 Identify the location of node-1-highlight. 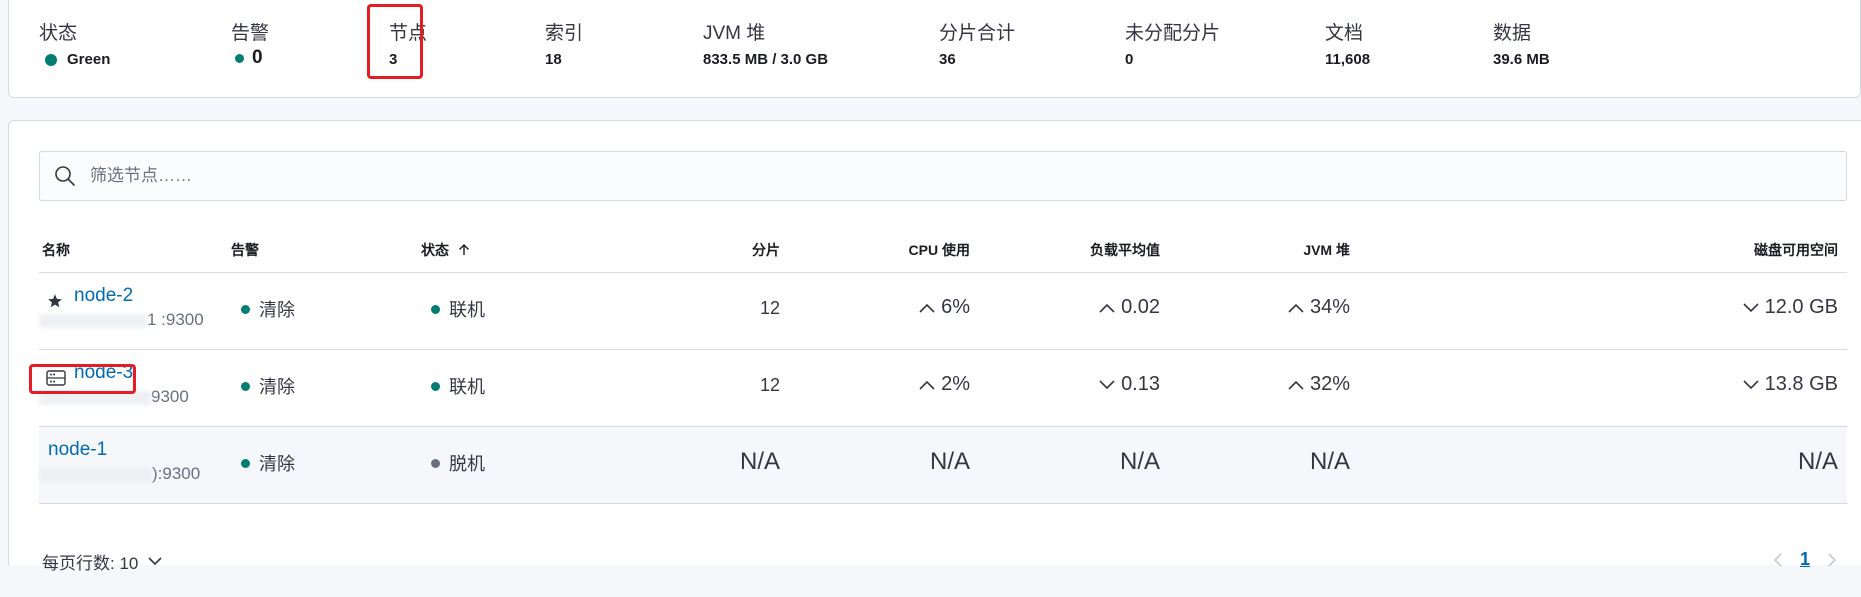
(82, 379).